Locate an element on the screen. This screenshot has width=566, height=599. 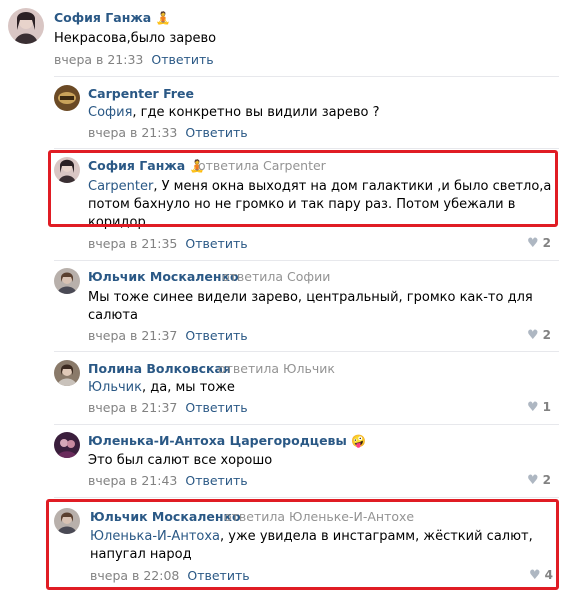
comment-author: Carpenter Free is located at coordinates (141, 93).